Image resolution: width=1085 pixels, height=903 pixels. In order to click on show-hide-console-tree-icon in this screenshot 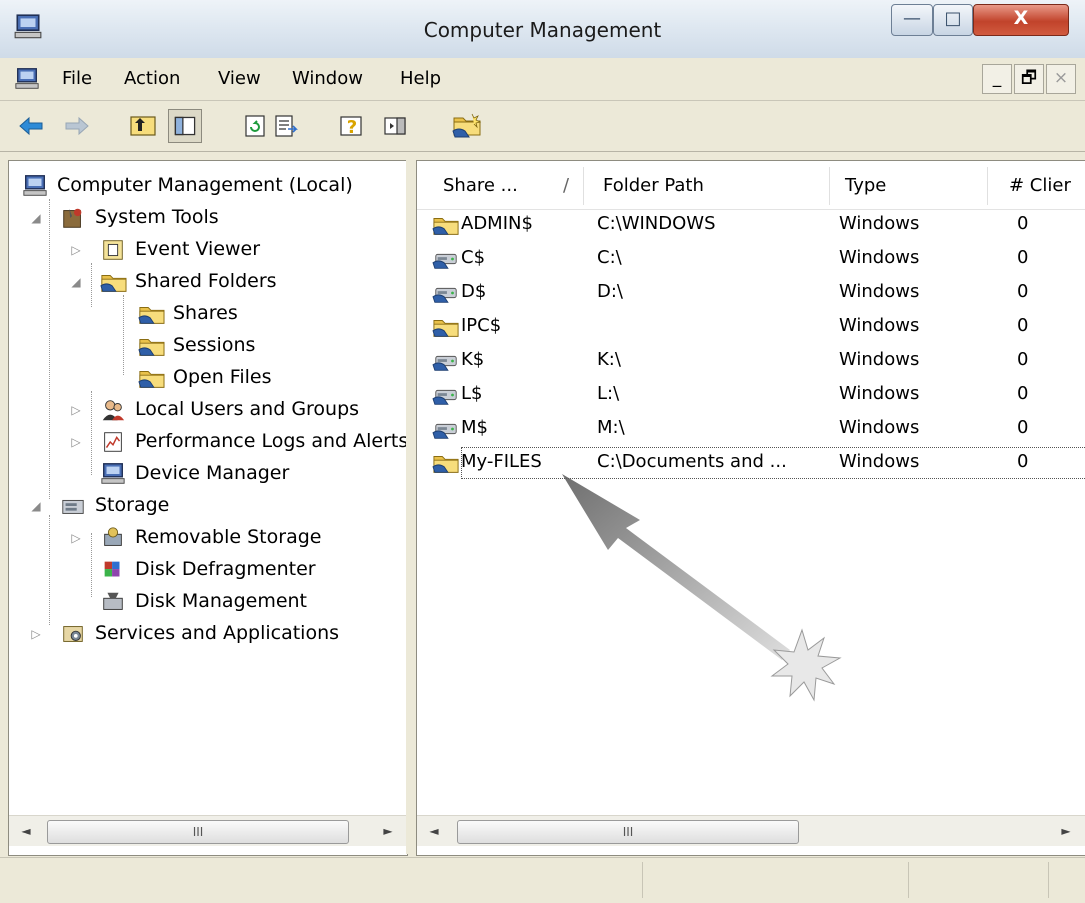, I will do `click(185, 126)`.